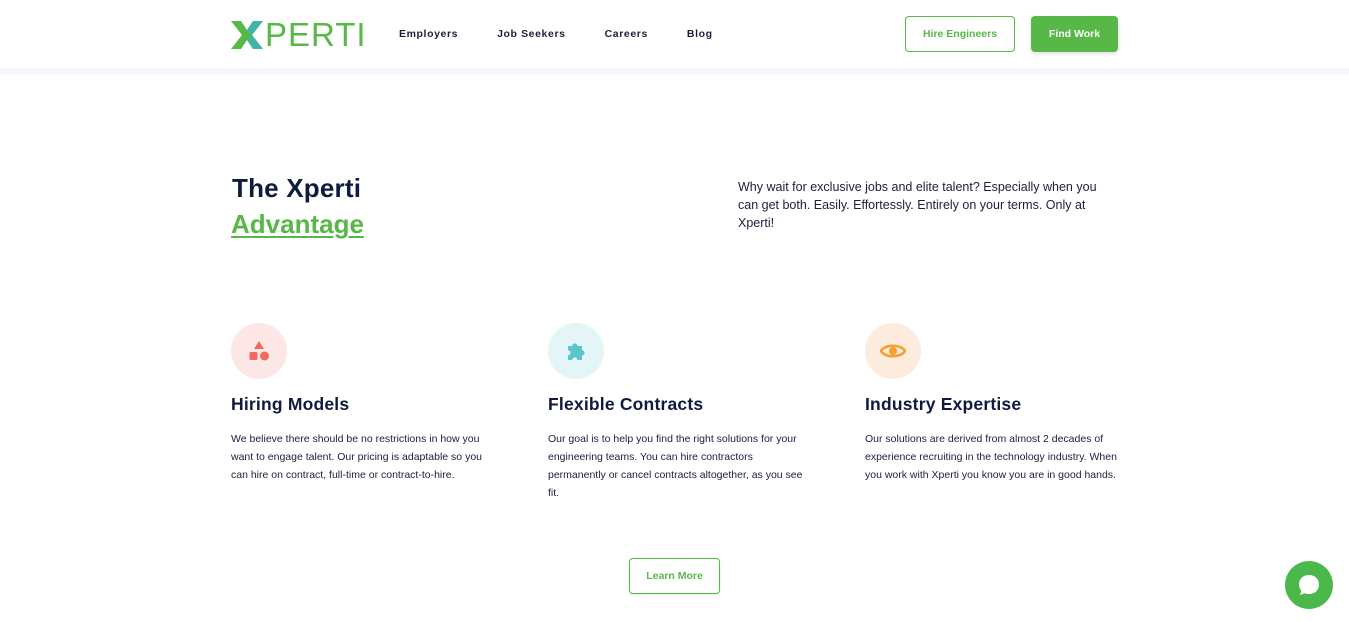 This screenshot has width=1349, height=622. Describe the element at coordinates (960, 34) in the screenshot. I see `hire-engineers-button: Hire Engineers` at that location.